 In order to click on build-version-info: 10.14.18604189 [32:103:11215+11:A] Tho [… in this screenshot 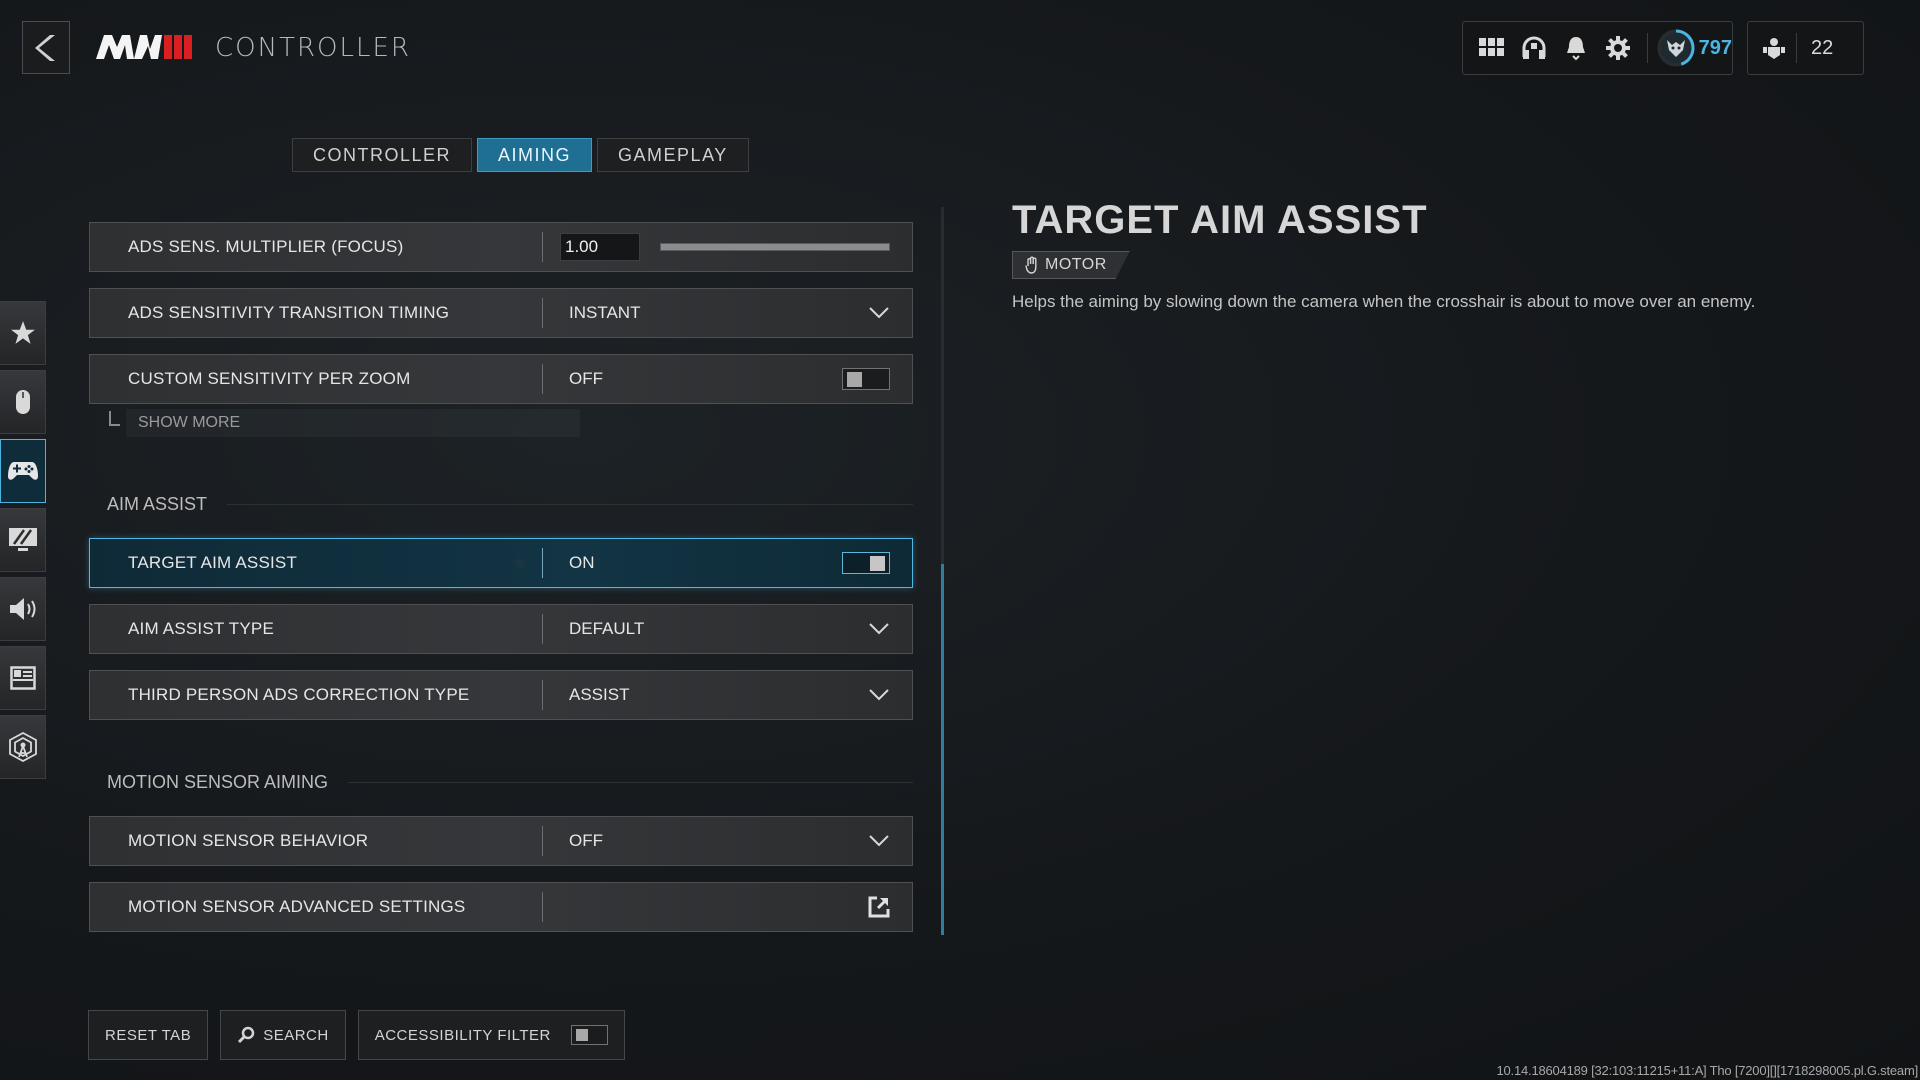, I will do `click(1707, 1070)`.